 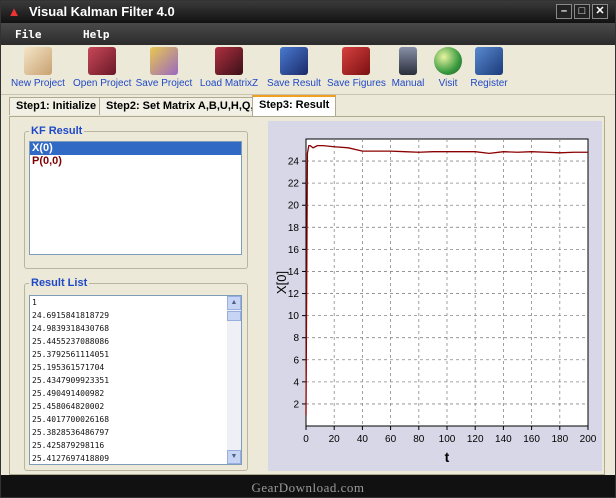 What do you see at coordinates (102, 11) in the screenshot?
I see `window-title: Visual Kalman Filter 4.0` at bounding box center [102, 11].